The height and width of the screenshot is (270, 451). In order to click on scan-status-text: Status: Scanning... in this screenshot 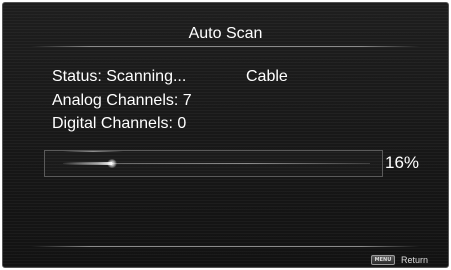, I will do `click(119, 76)`.